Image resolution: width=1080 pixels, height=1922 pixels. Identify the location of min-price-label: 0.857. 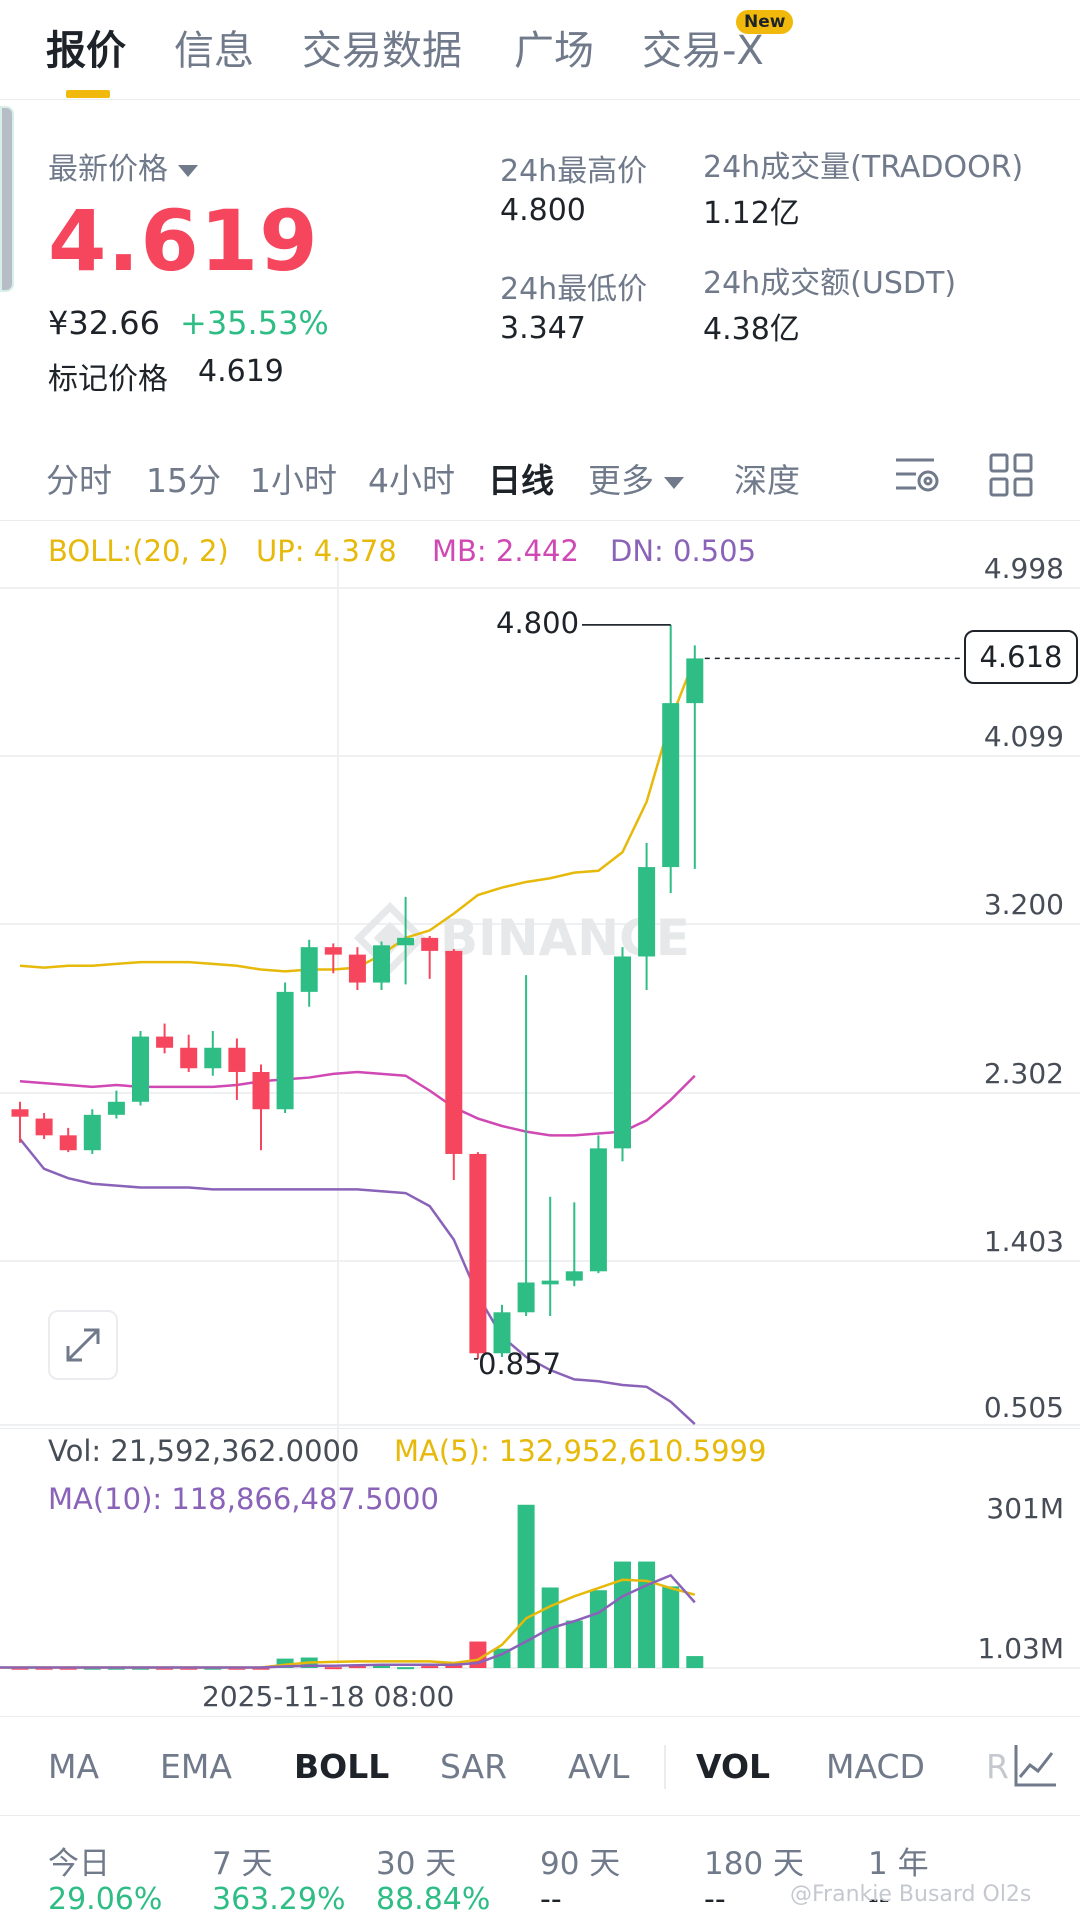
(520, 1364).